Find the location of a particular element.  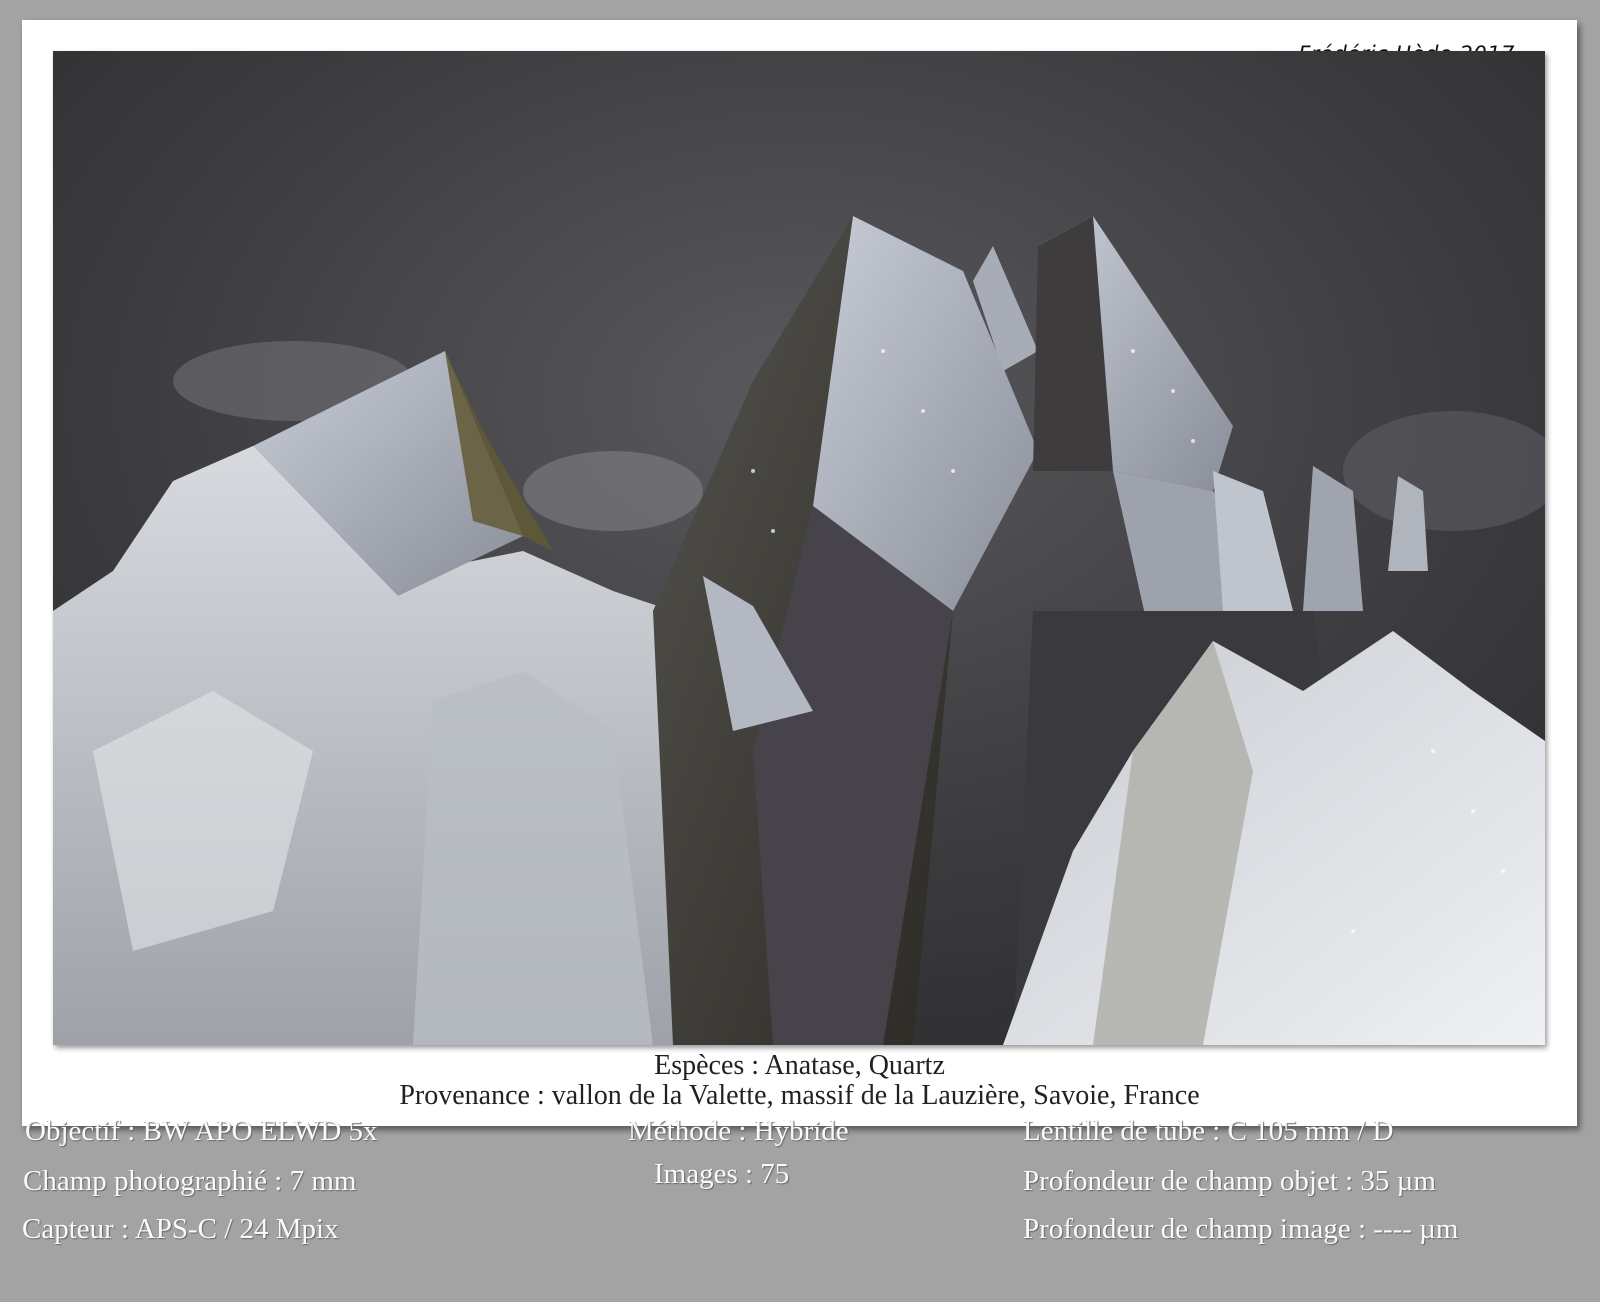

objective-detail: Objectif : BW APO ELWD 5x is located at coordinates (201, 1131).